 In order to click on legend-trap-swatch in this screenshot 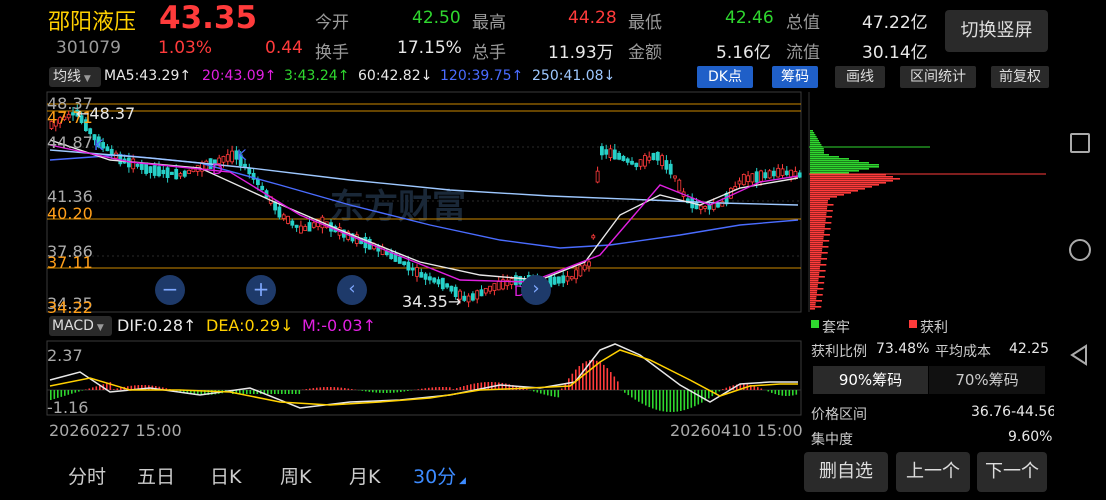, I will do `click(815, 324)`.